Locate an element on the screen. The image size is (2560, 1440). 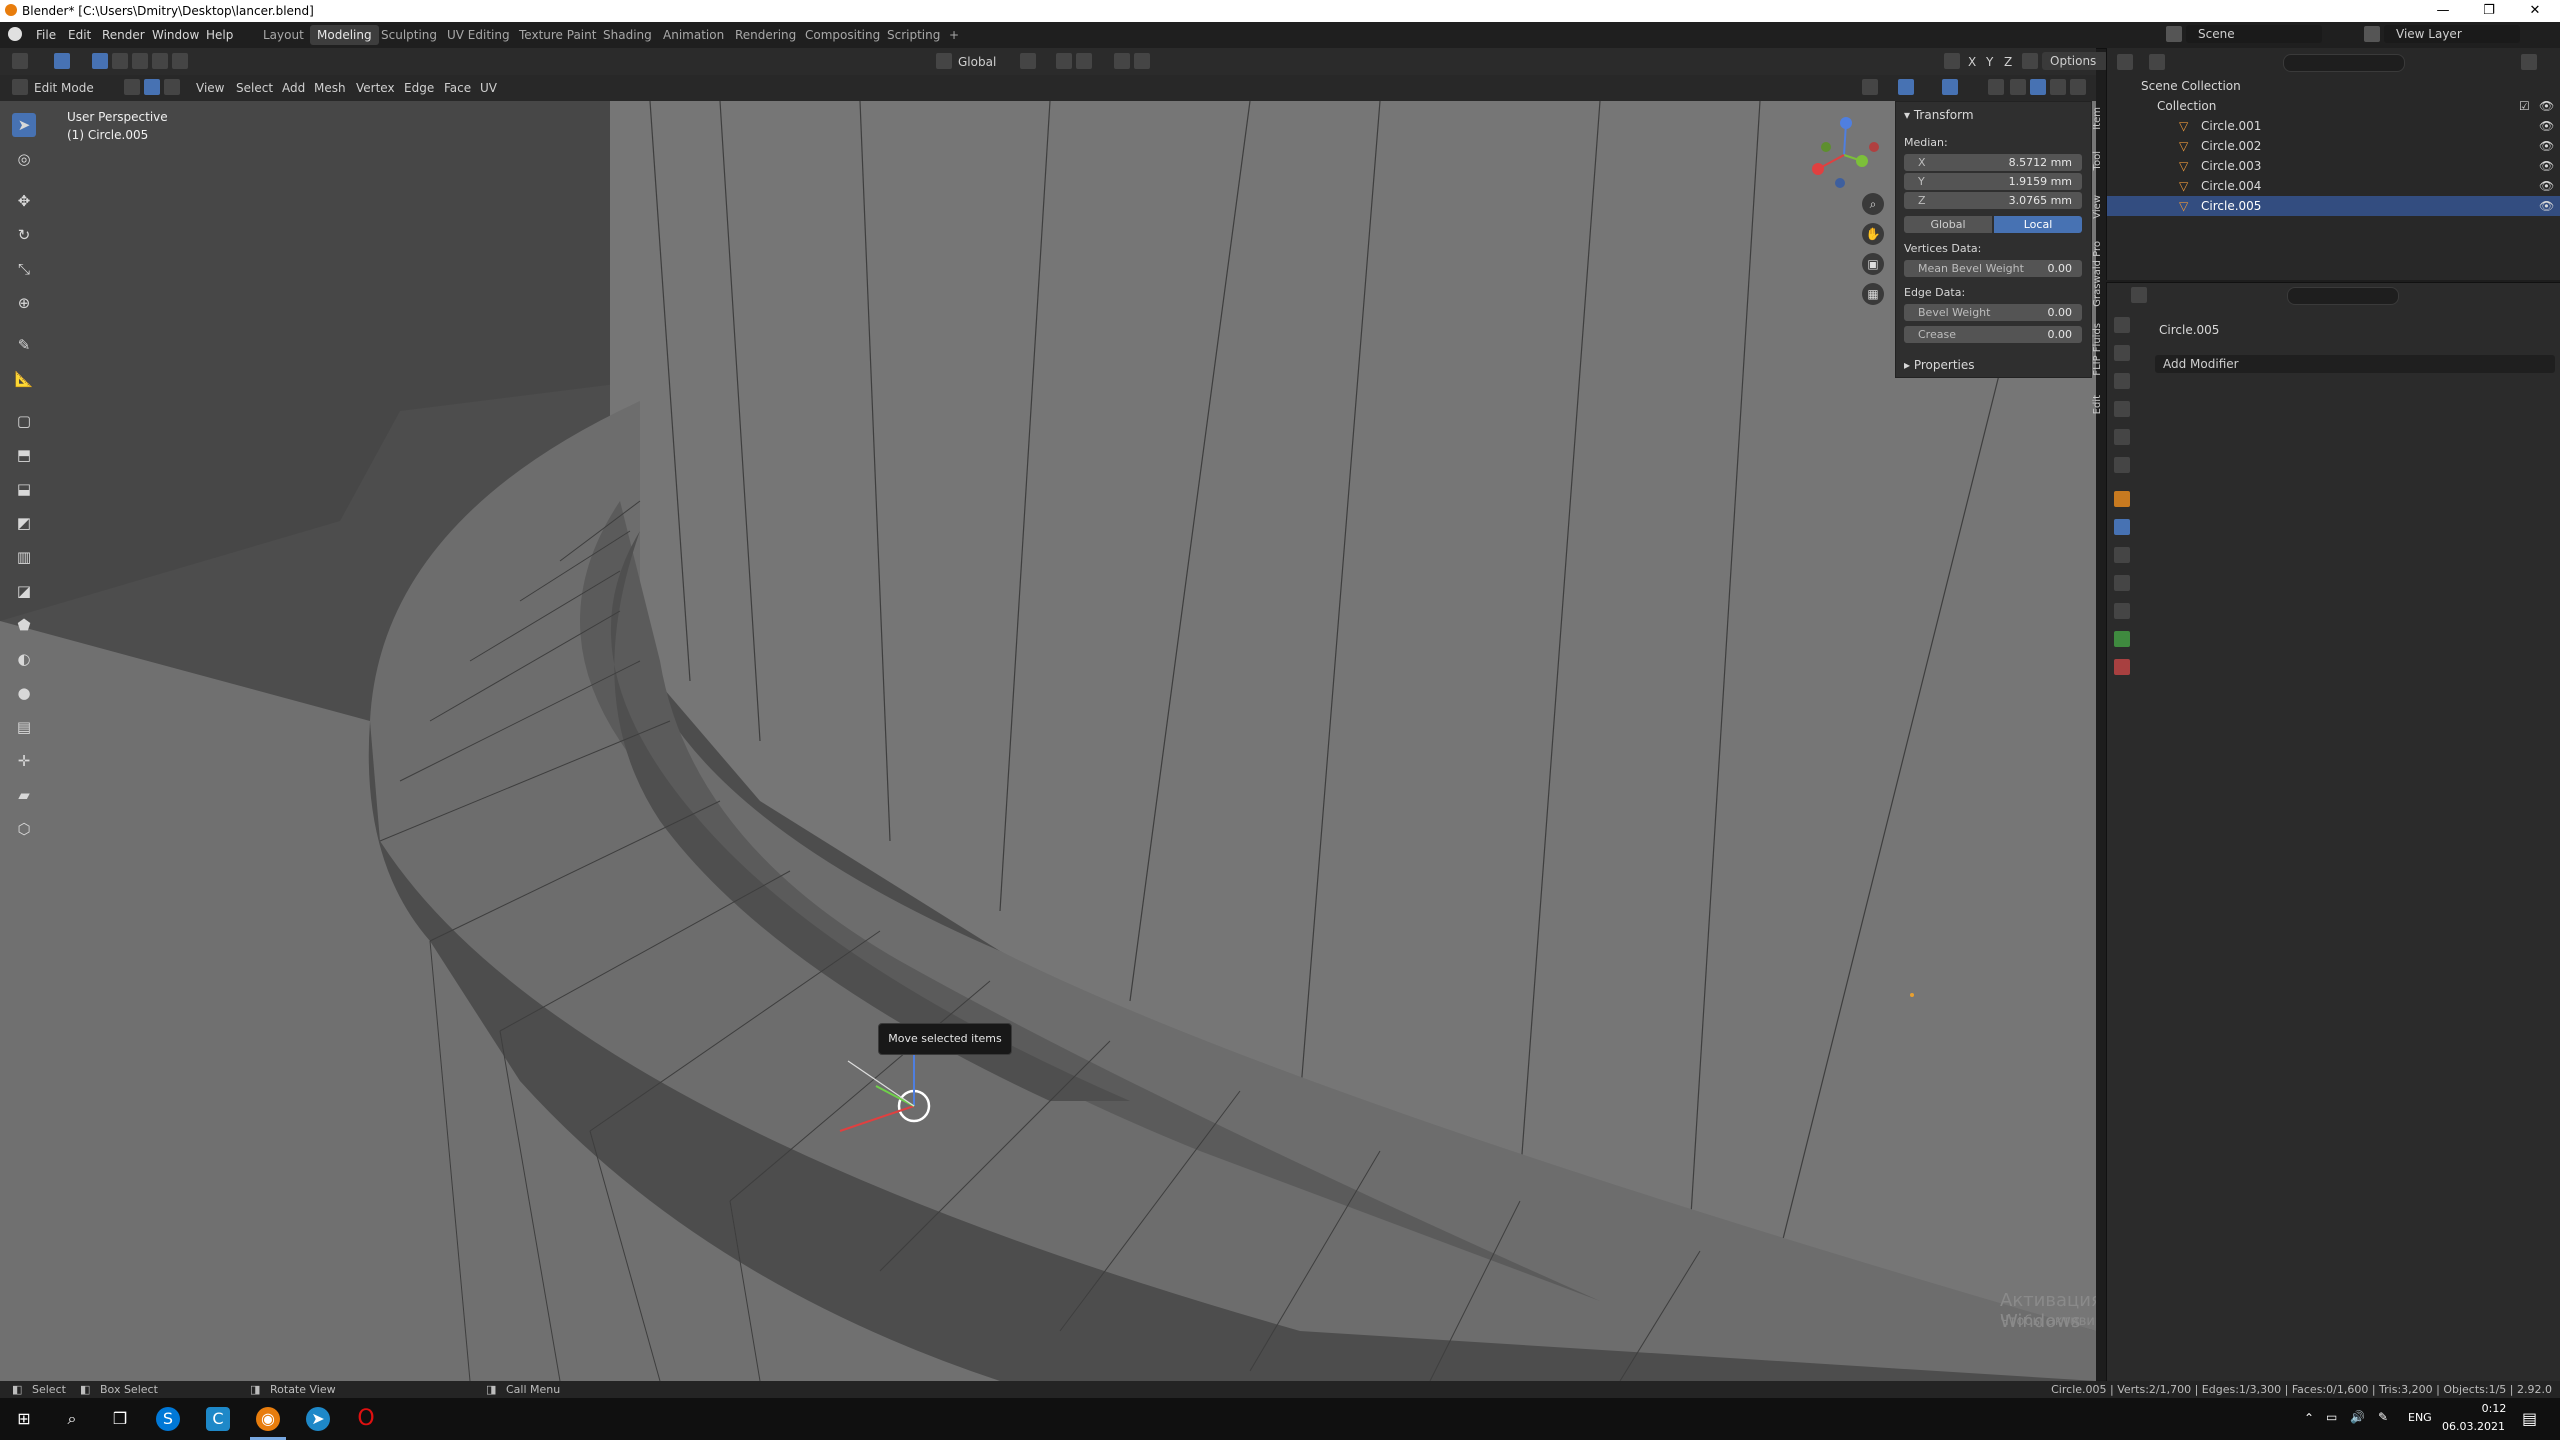
render-properties-icon is located at coordinates (2122, 353).